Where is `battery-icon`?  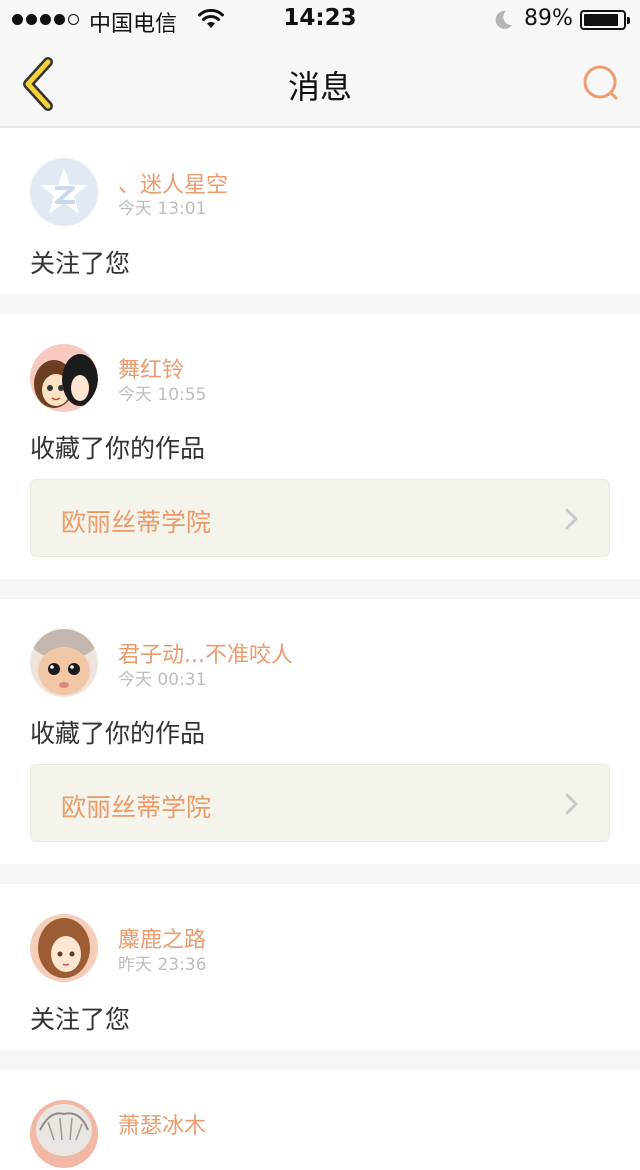
battery-icon is located at coordinates (605, 20).